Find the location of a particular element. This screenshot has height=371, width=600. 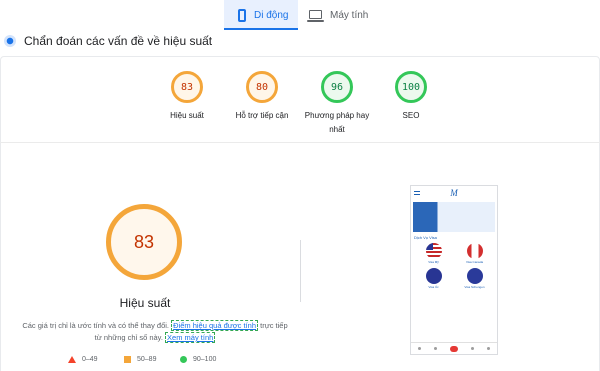

score-label: Phương pháp hay nhất is located at coordinates (337, 122).